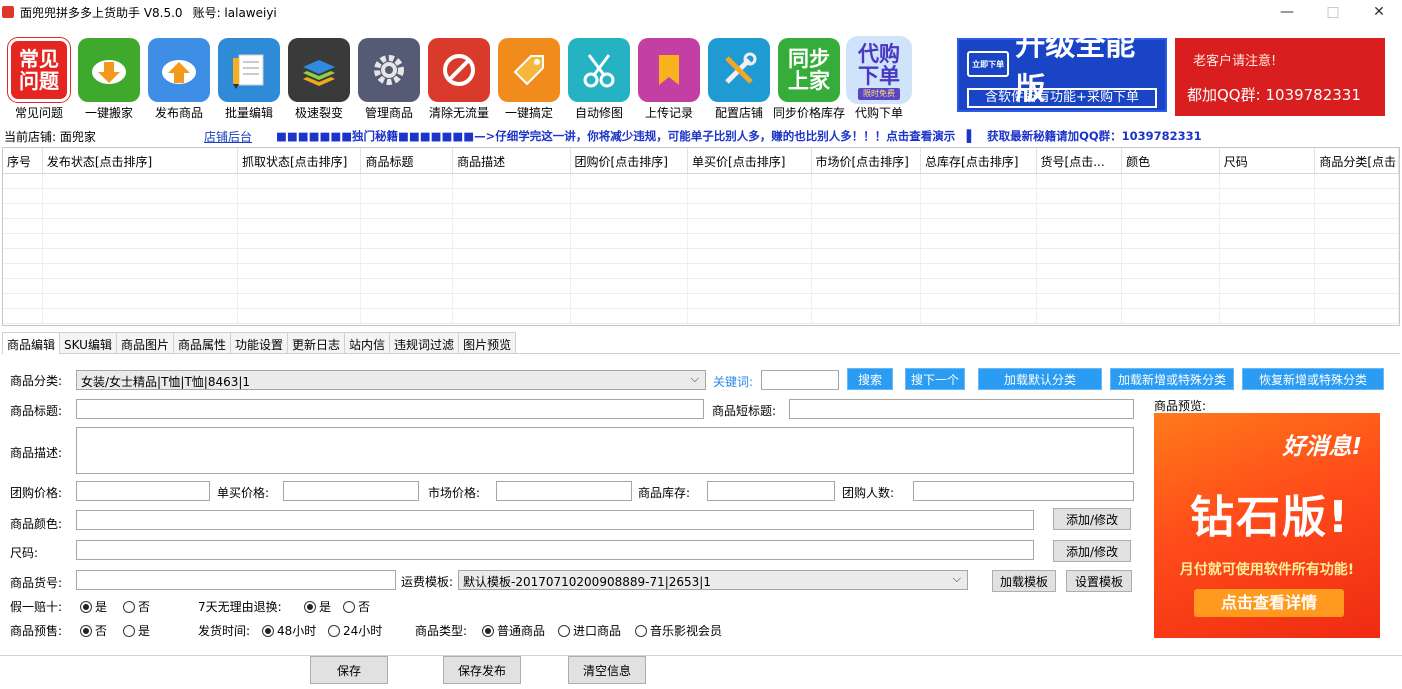 This screenshot has height=689, width=1402. Describe the element at coordinates (529, 77) in the screenshot. I see `toolbar-one-click-button: 一键搞定` at that location.